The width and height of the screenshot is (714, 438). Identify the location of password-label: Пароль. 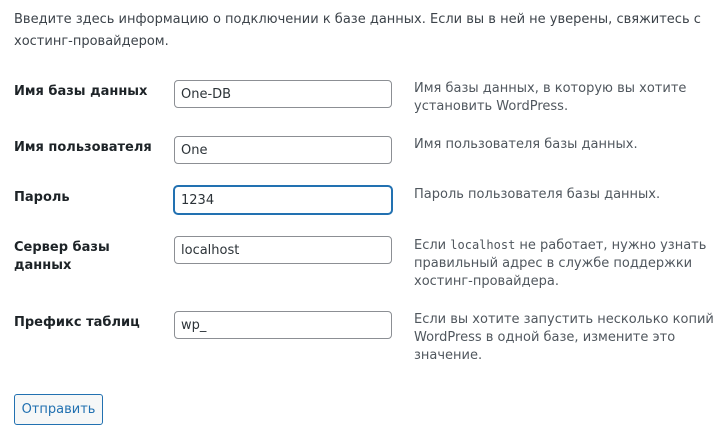
(42, 197).